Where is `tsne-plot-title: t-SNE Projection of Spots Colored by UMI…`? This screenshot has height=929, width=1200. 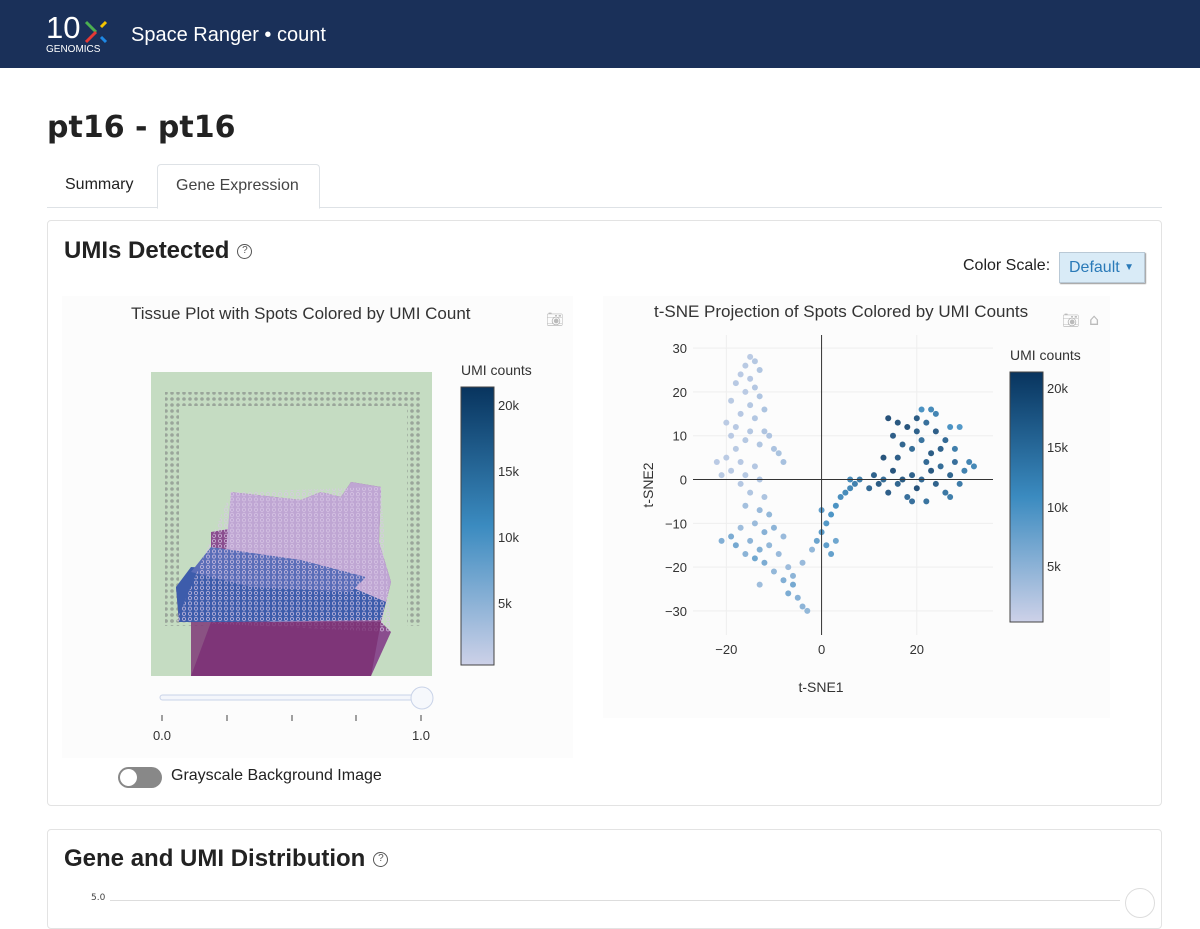 tsne-plot-title: t-SNE Projection of Spots Colored by UMI… is located at coordinates (841, 311).